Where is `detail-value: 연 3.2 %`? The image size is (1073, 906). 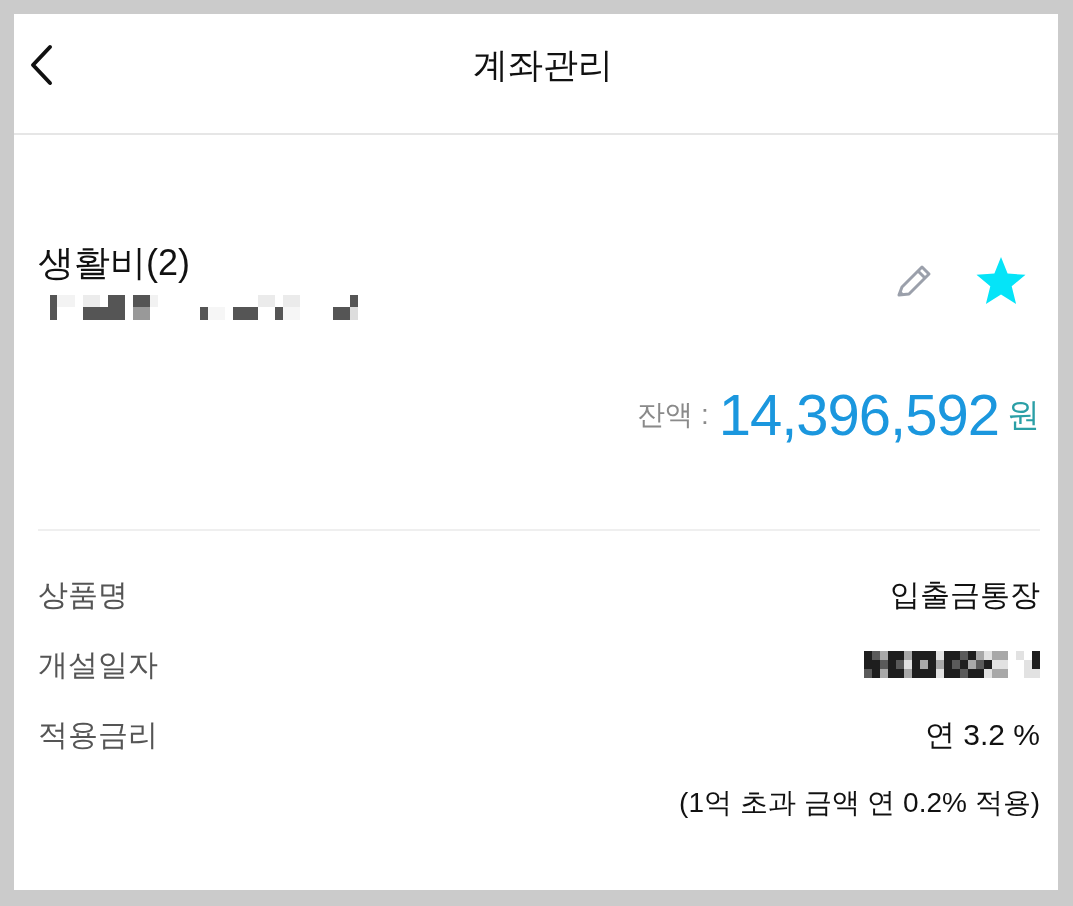
detail-value: 연 3.2 % is located at coordinates (982, 735).